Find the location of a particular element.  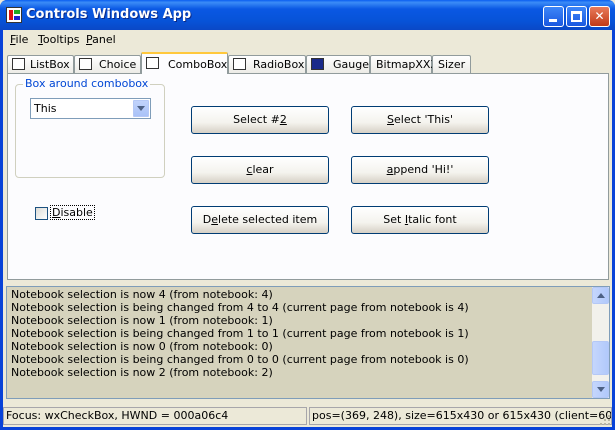

maximize-icon is located at coordinates (576, 16).